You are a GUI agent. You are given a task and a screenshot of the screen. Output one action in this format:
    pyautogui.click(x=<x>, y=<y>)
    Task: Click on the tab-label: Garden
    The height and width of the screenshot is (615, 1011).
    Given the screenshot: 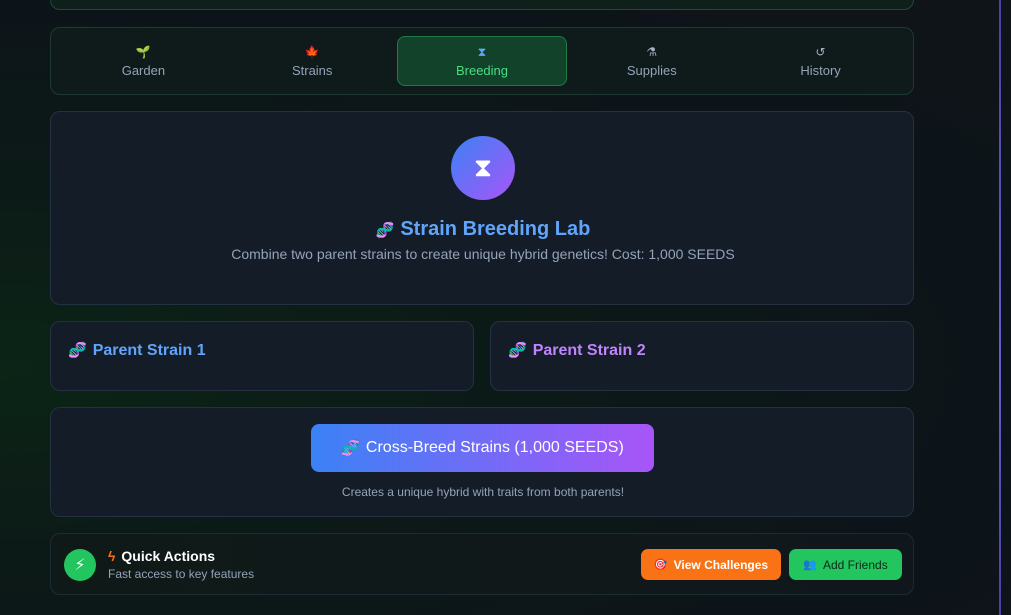 What is the action you would take?
    pyautogui.click(x=143, y=70)
    